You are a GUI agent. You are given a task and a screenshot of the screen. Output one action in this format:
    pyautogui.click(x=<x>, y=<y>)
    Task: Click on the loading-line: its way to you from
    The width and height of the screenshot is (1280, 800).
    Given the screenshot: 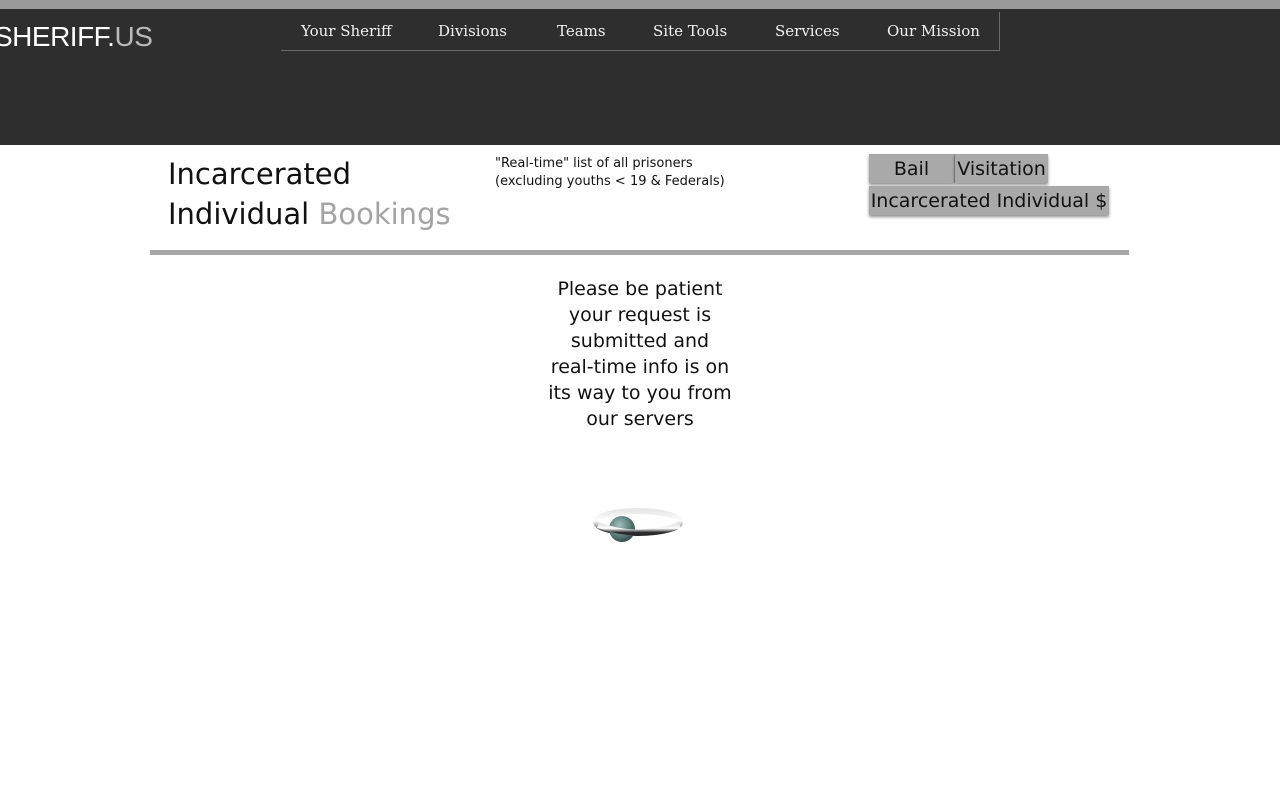 What is the action you would take?
    pyautogui.click(x=640, y=393)
    